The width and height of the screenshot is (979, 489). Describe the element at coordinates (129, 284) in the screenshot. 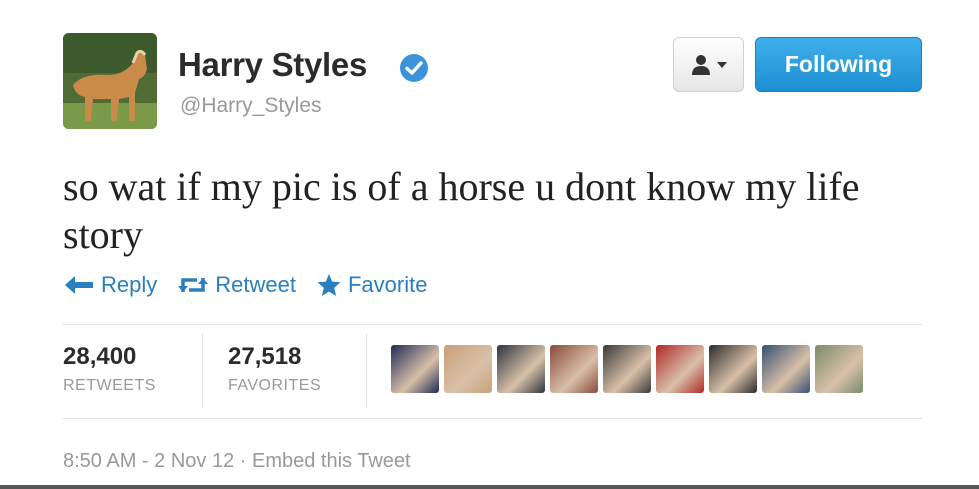

I see `reply-label: Reply` at that location.